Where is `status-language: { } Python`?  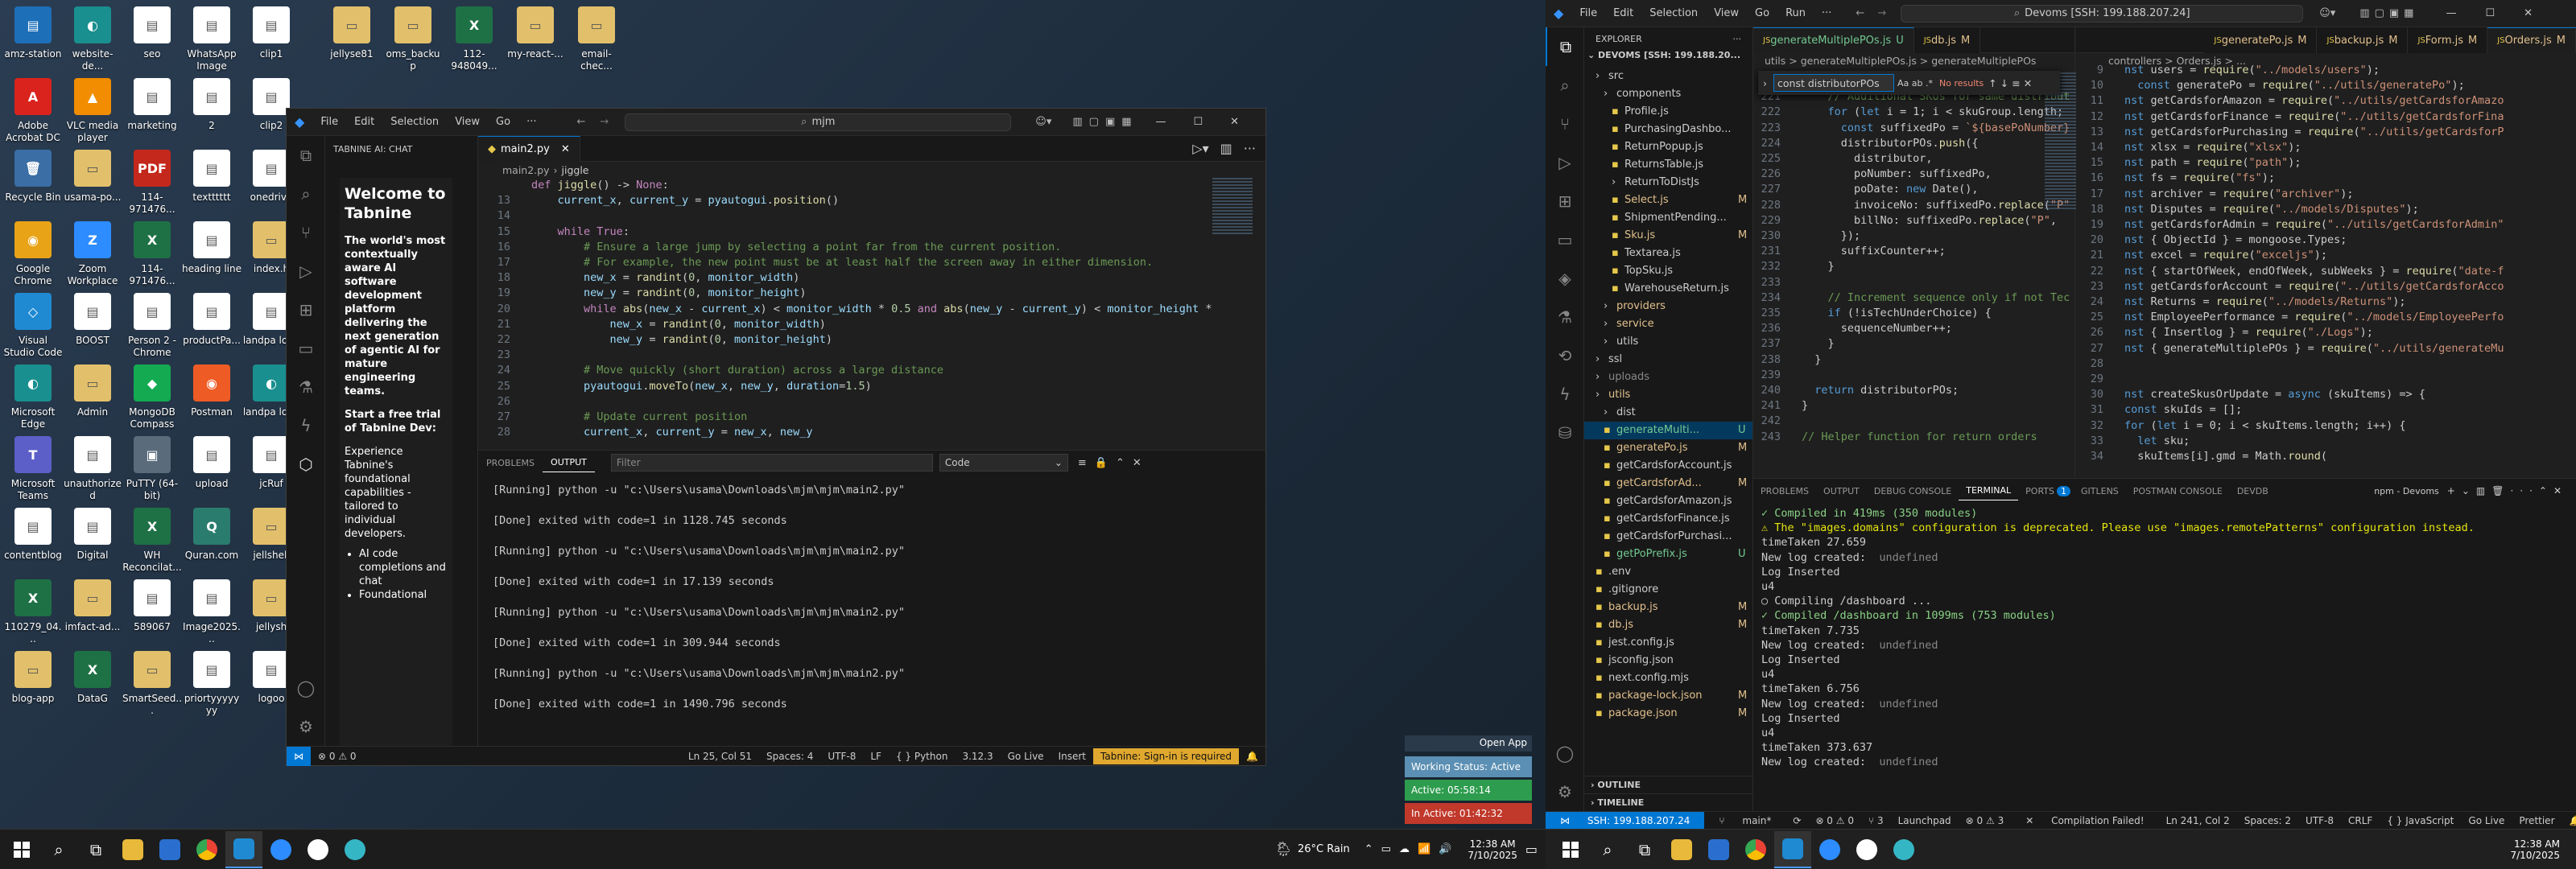
status-language: { } Python is located at coordinates (923, 756).